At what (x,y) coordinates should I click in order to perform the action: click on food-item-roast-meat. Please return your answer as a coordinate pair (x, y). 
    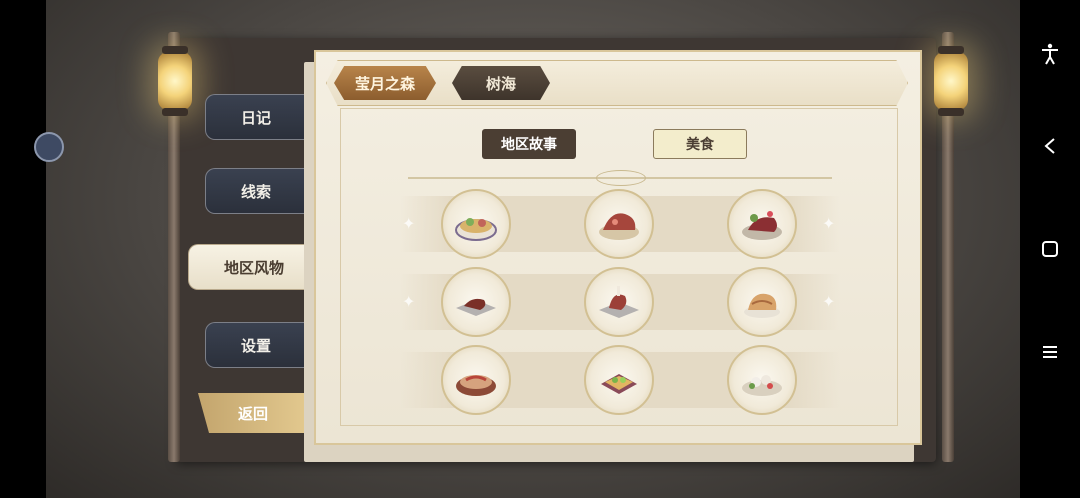
    Looking at the image, I should click on (619, 224).